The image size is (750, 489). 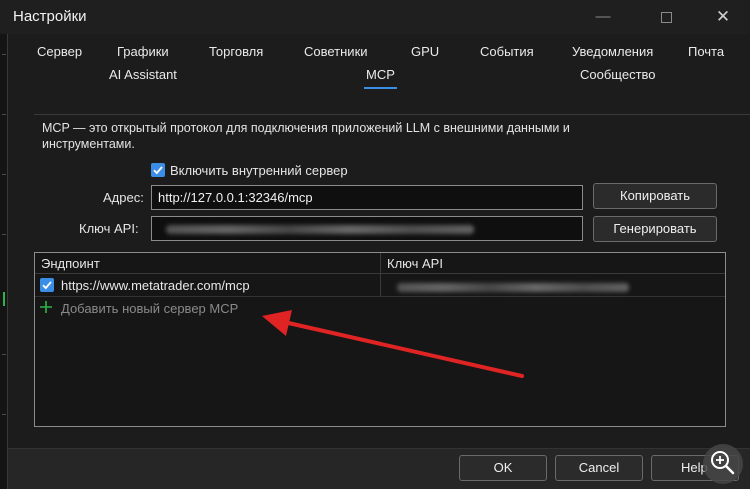 I want to click on zoom-in-icon, so click(x=723, y=463).